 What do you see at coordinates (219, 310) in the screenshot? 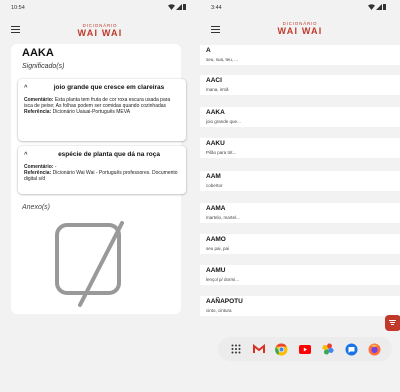
I see `entry-definition: cinto, cintura` at bounding box center [219, 310].